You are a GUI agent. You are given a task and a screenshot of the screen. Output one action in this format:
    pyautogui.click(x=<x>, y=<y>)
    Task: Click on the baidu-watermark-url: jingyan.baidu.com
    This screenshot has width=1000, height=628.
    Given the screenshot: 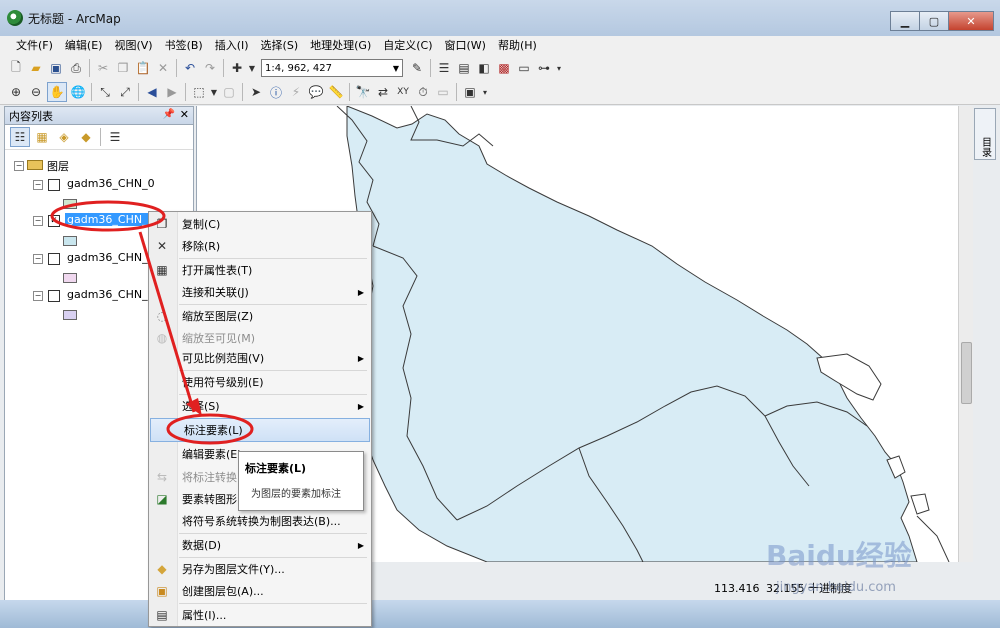 What is the action you would take?
    pyautogui.click(x=836, y=587)
    